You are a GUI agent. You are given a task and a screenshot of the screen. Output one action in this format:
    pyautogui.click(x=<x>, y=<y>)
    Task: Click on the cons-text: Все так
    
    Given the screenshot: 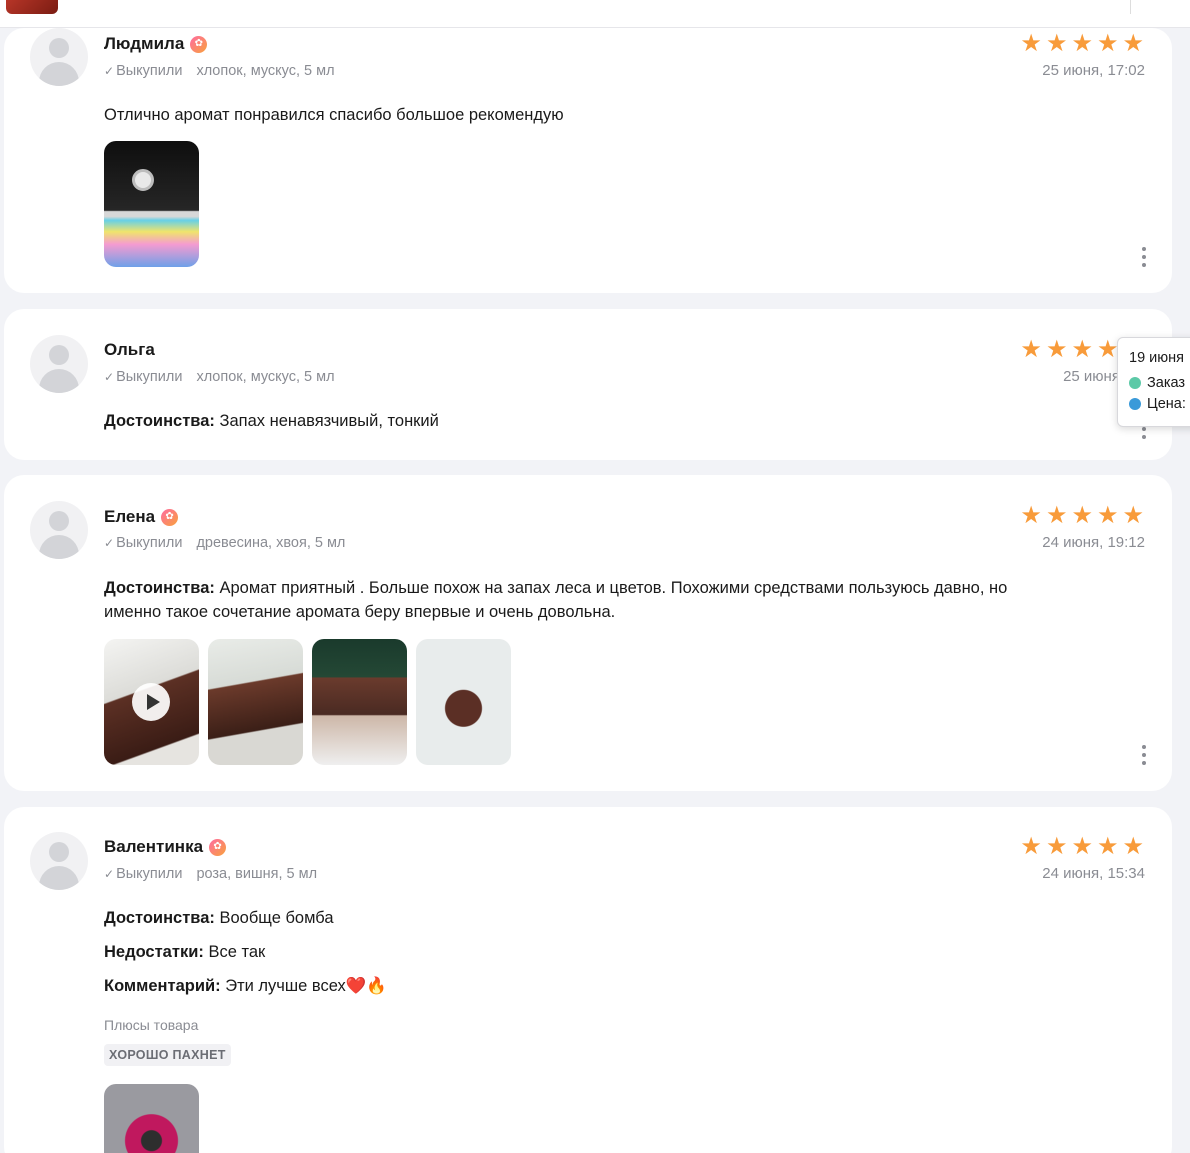 What is the action you would take?
    pyautogui.click(x=237, y=952)
    